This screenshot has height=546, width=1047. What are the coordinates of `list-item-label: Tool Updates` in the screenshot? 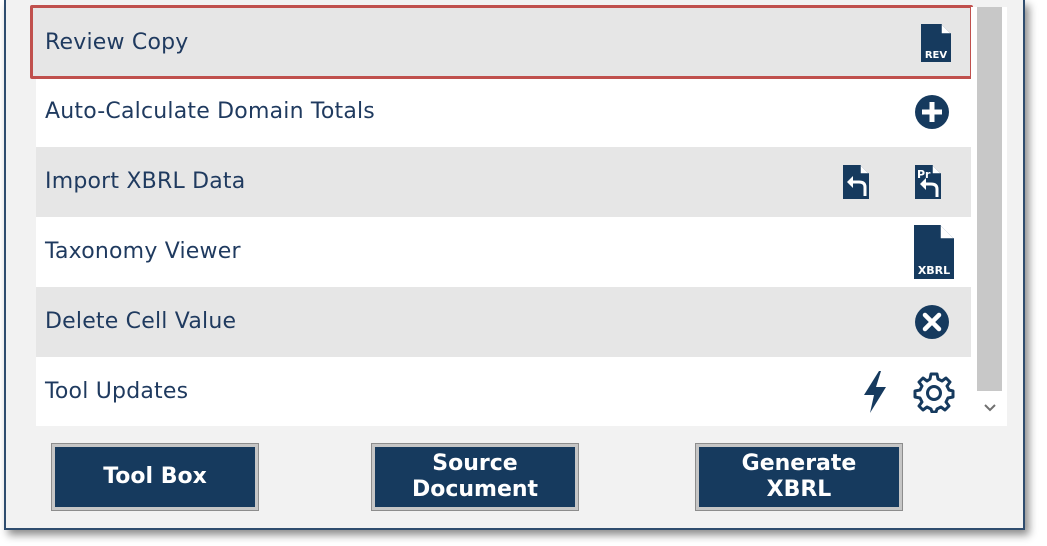 It's located at (117, 391).